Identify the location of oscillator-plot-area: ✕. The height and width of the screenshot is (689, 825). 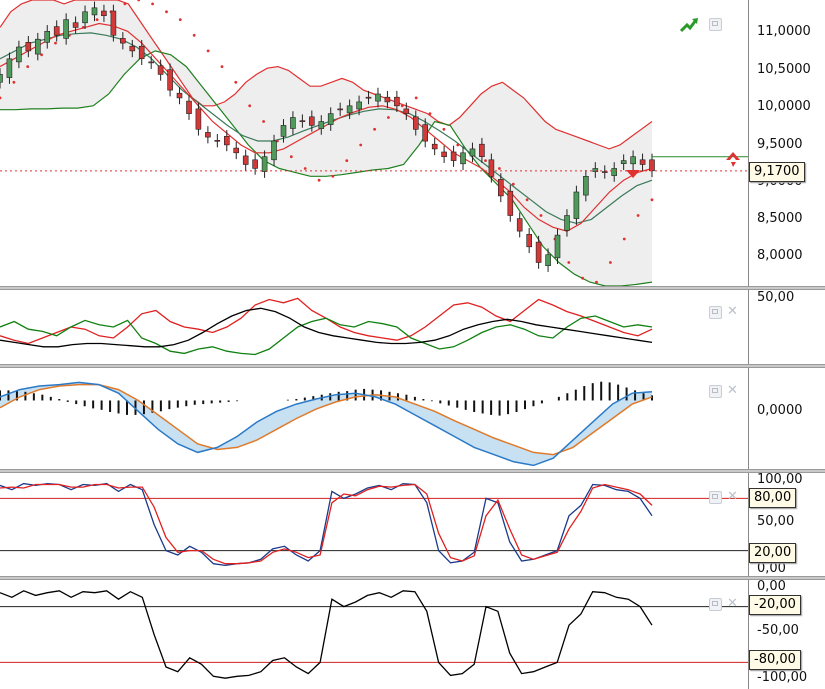
(374, 327).